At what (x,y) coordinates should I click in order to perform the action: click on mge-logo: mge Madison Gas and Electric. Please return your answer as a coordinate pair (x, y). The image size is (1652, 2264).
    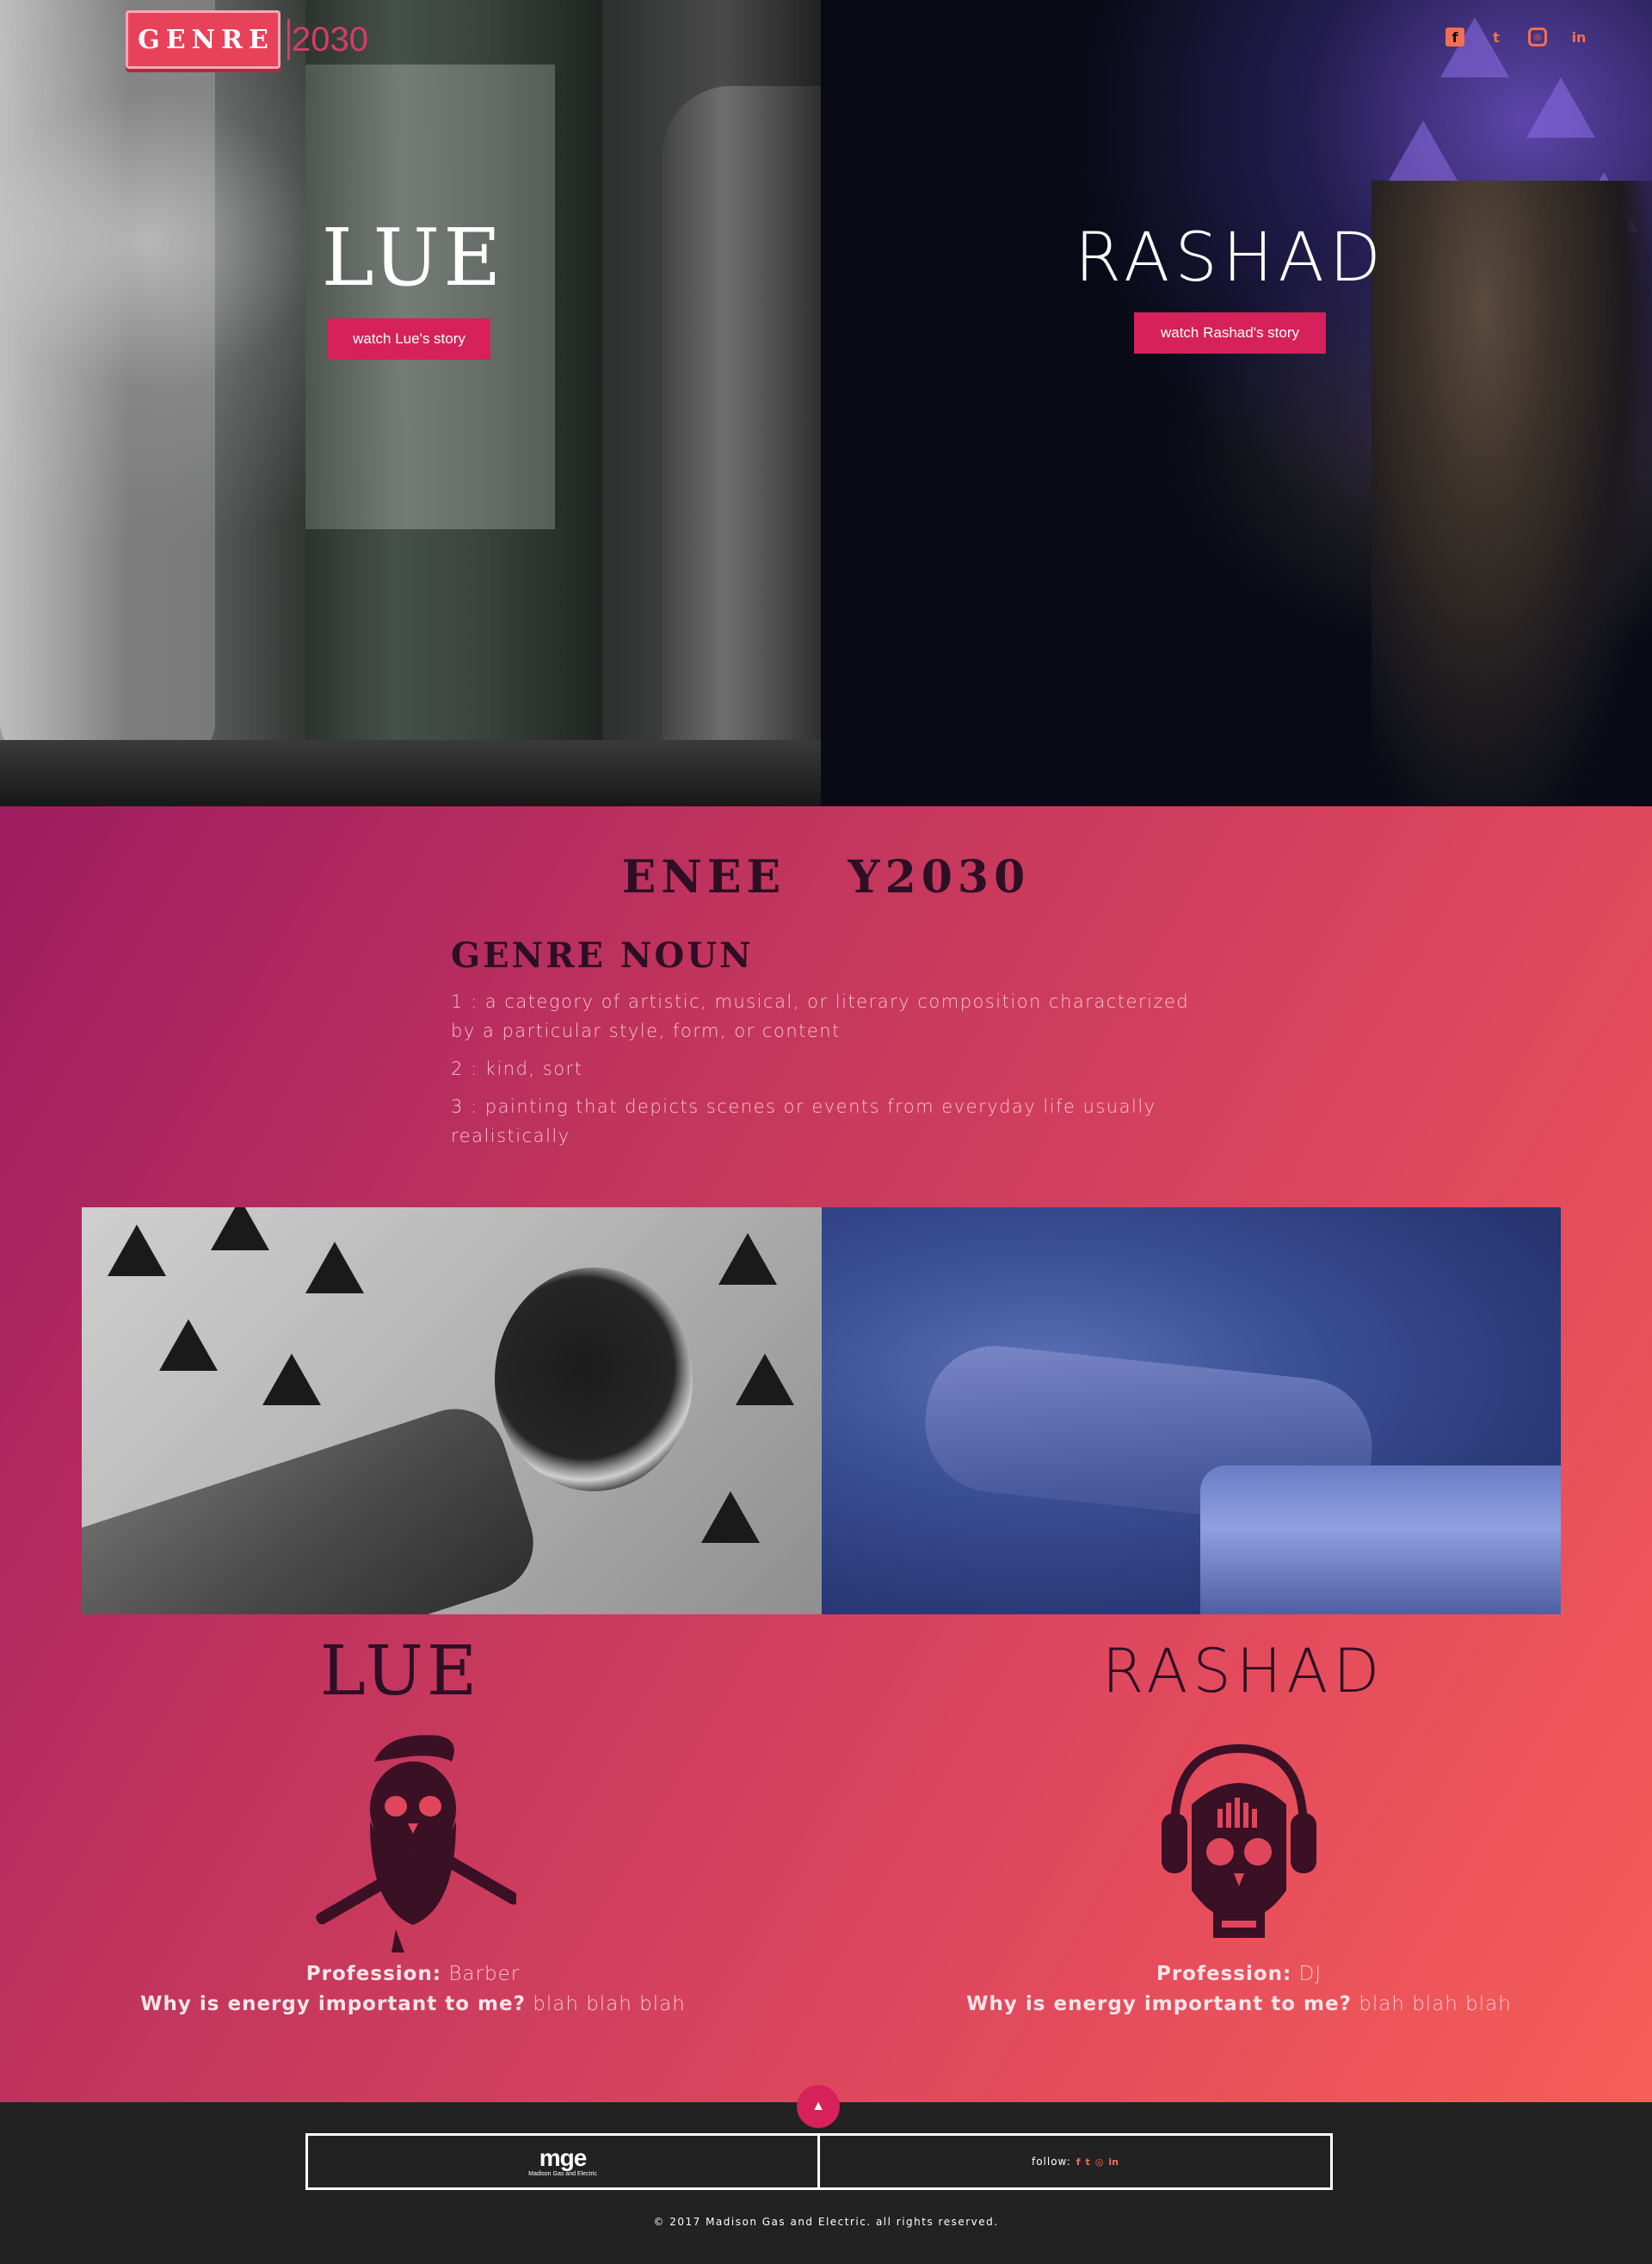
    Looking at the image, I should click on (564, 2161).